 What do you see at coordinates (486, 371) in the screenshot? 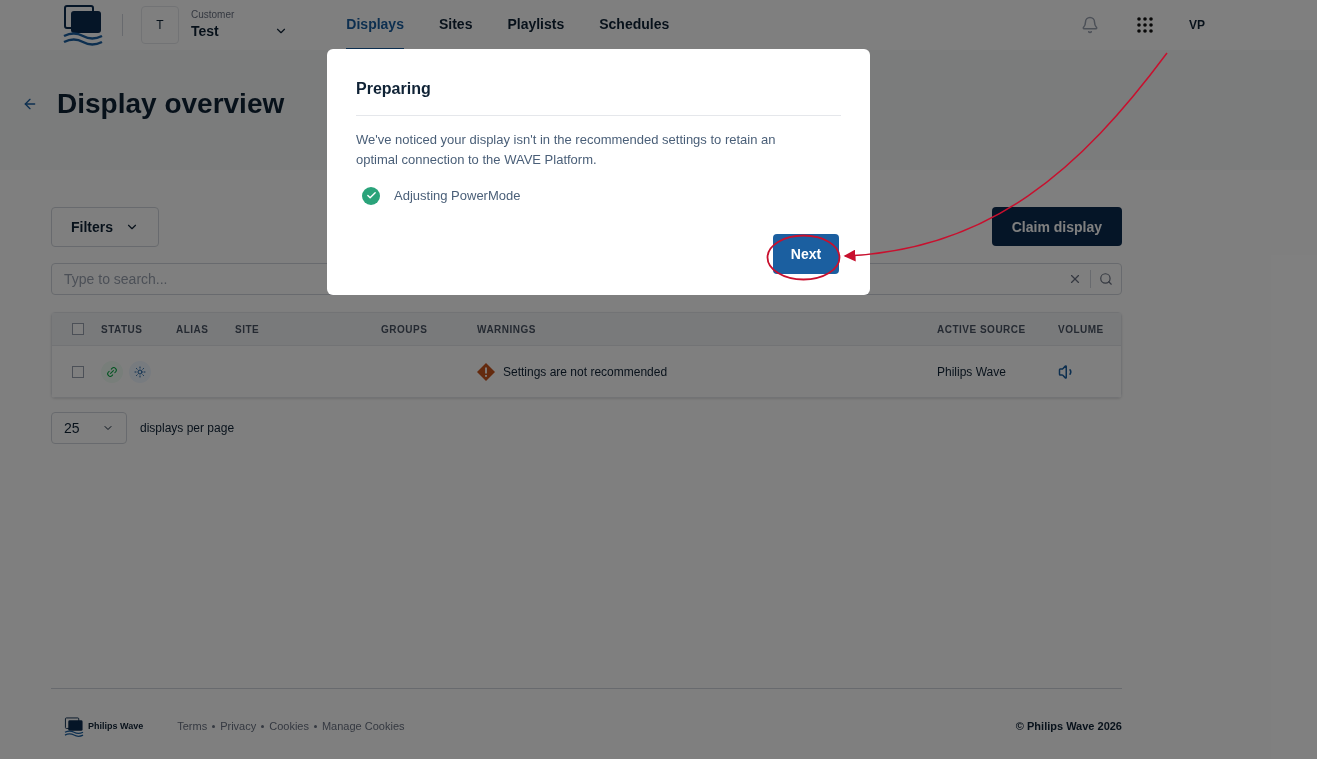
I see `warning-icon` at bounding box center [486, 371].